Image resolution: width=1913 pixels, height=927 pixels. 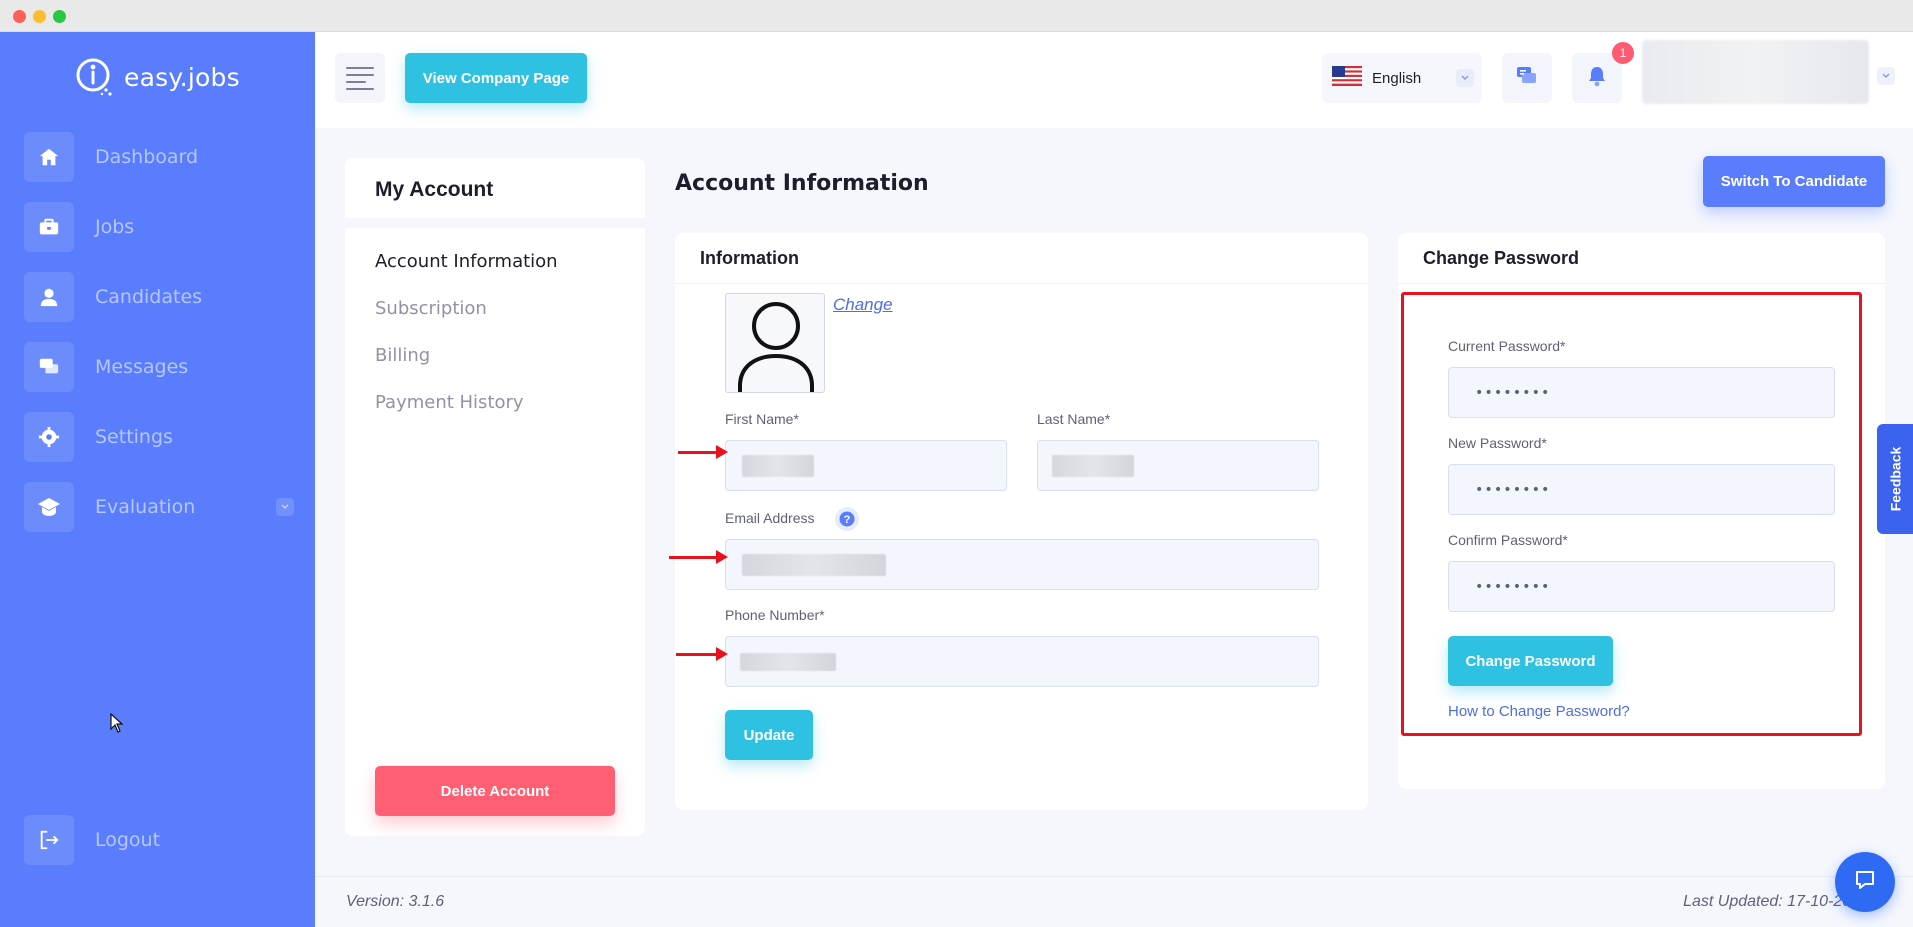 What do you see at coordinates (59, 16) in the screenshot?
I see `maximize-window-button` at bounding box center [59, 16].